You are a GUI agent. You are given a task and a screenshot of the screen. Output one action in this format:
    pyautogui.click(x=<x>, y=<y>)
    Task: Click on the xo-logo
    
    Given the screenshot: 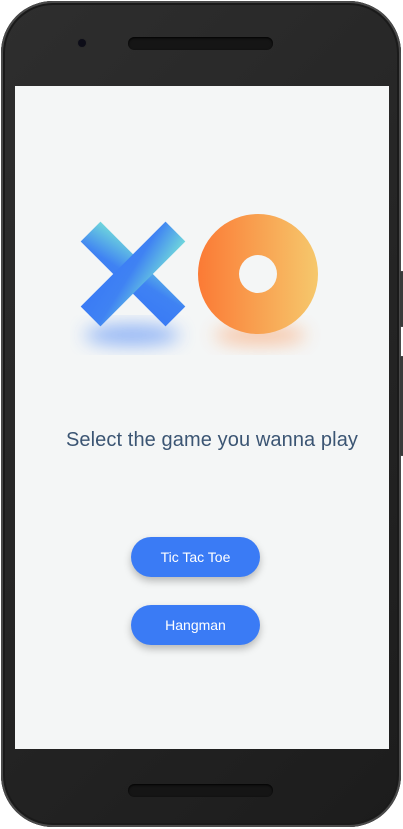 What is the action you would take?
    pyautogui.click(x=199, y=279)
    